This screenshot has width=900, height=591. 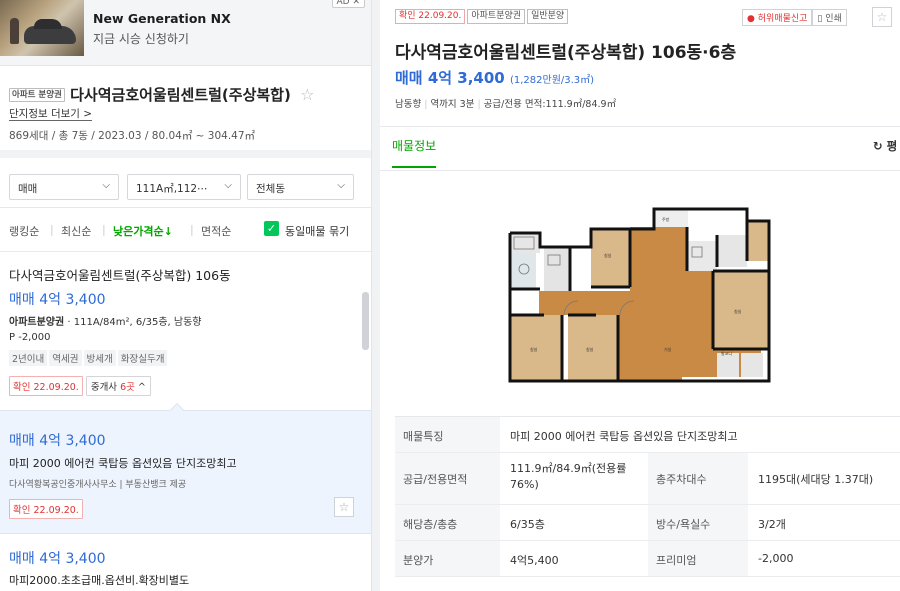 I want to click on detail-actions: ● 허위매물신고 ▯ 인쇄, so click(x=794, y=17).